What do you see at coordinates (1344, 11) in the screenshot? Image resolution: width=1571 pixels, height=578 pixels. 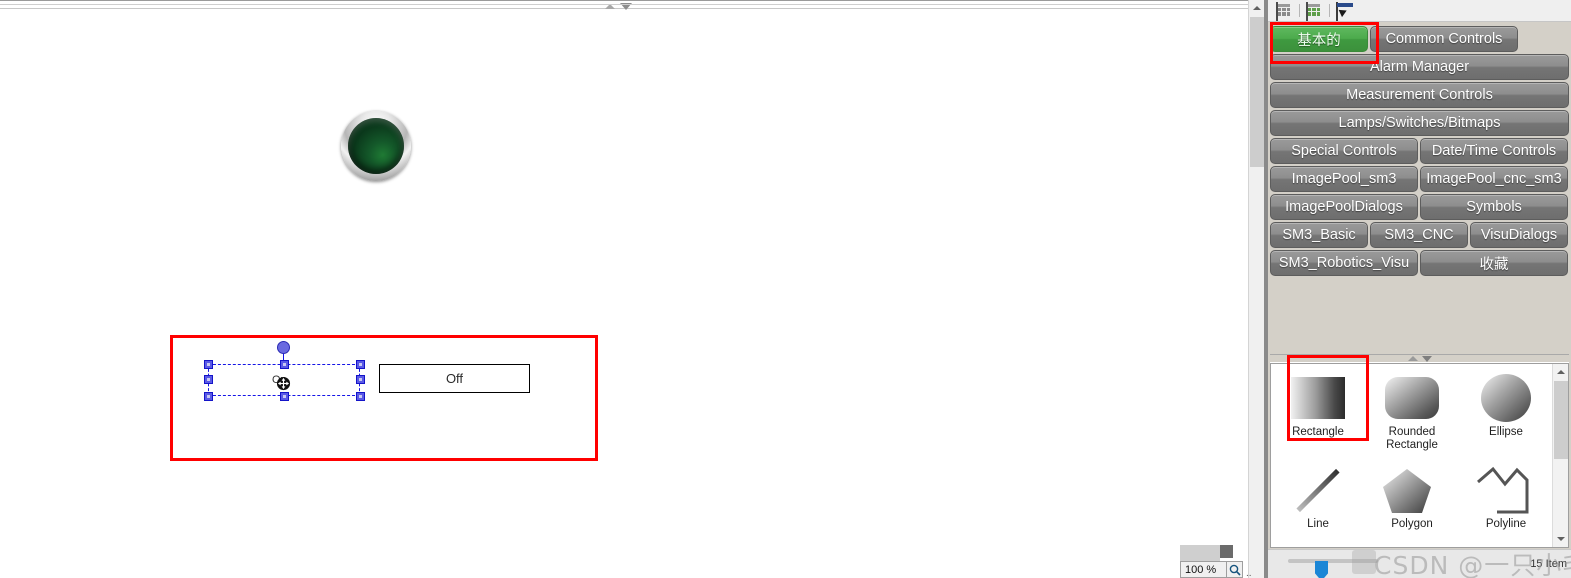 I see `pointer-tool-icon` at bounding box center [1344, 11].